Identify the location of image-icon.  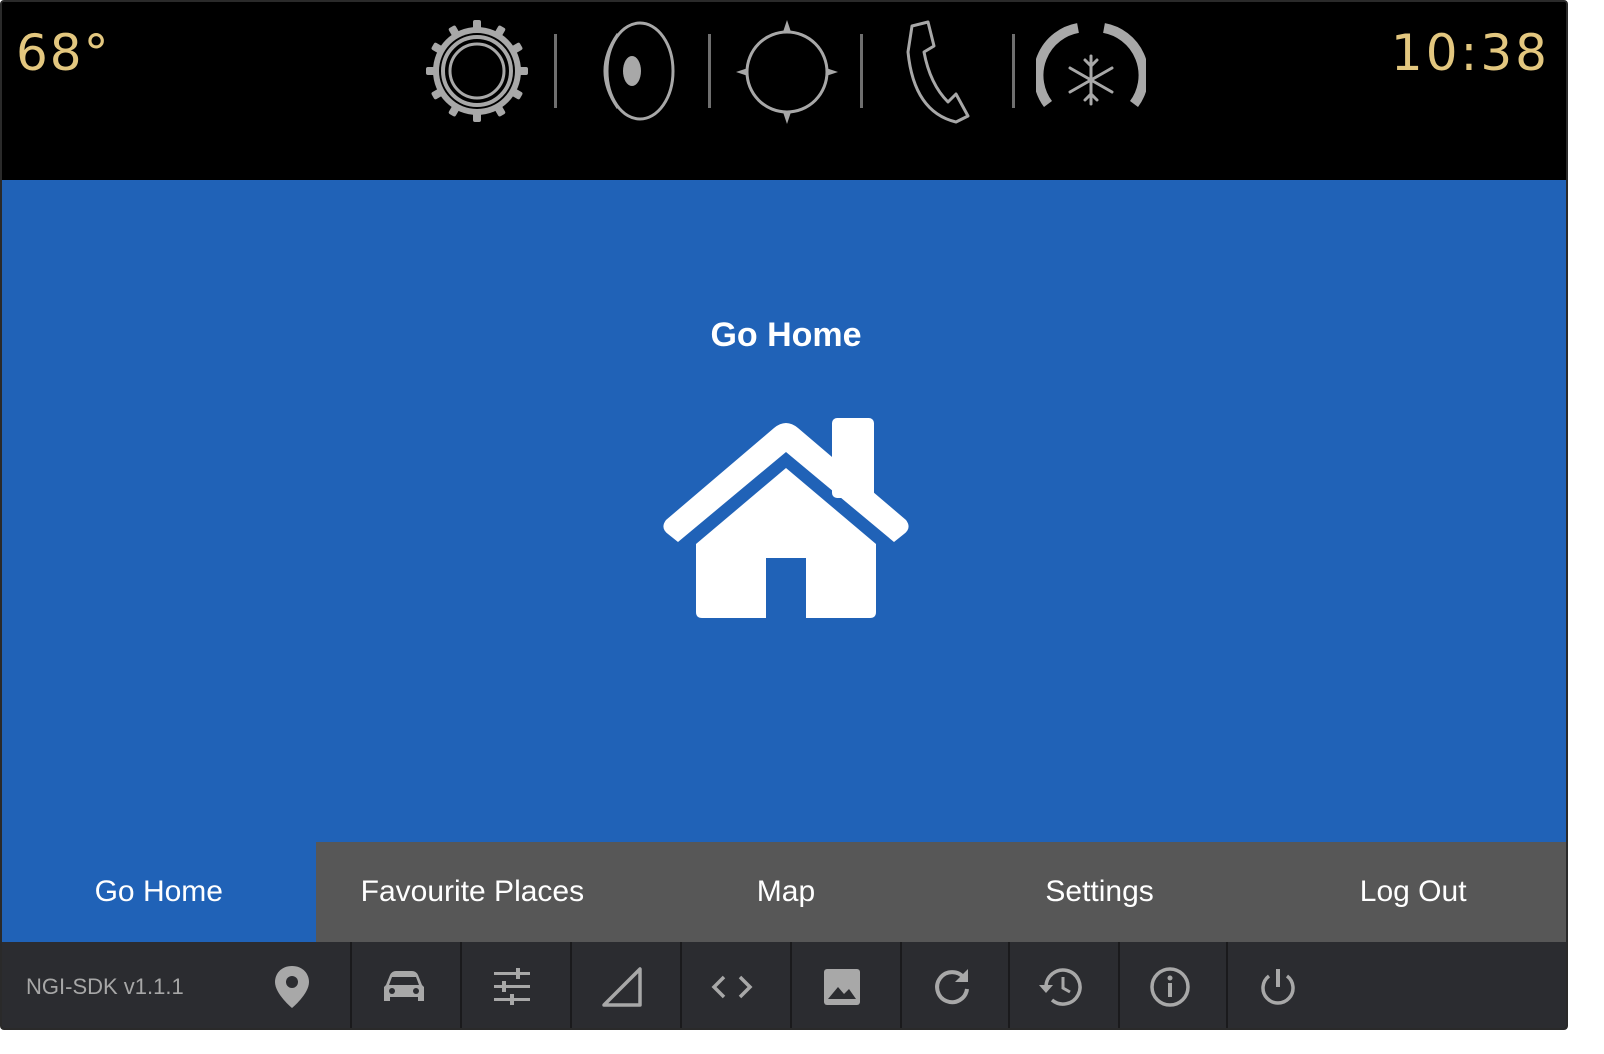
(842, 985).